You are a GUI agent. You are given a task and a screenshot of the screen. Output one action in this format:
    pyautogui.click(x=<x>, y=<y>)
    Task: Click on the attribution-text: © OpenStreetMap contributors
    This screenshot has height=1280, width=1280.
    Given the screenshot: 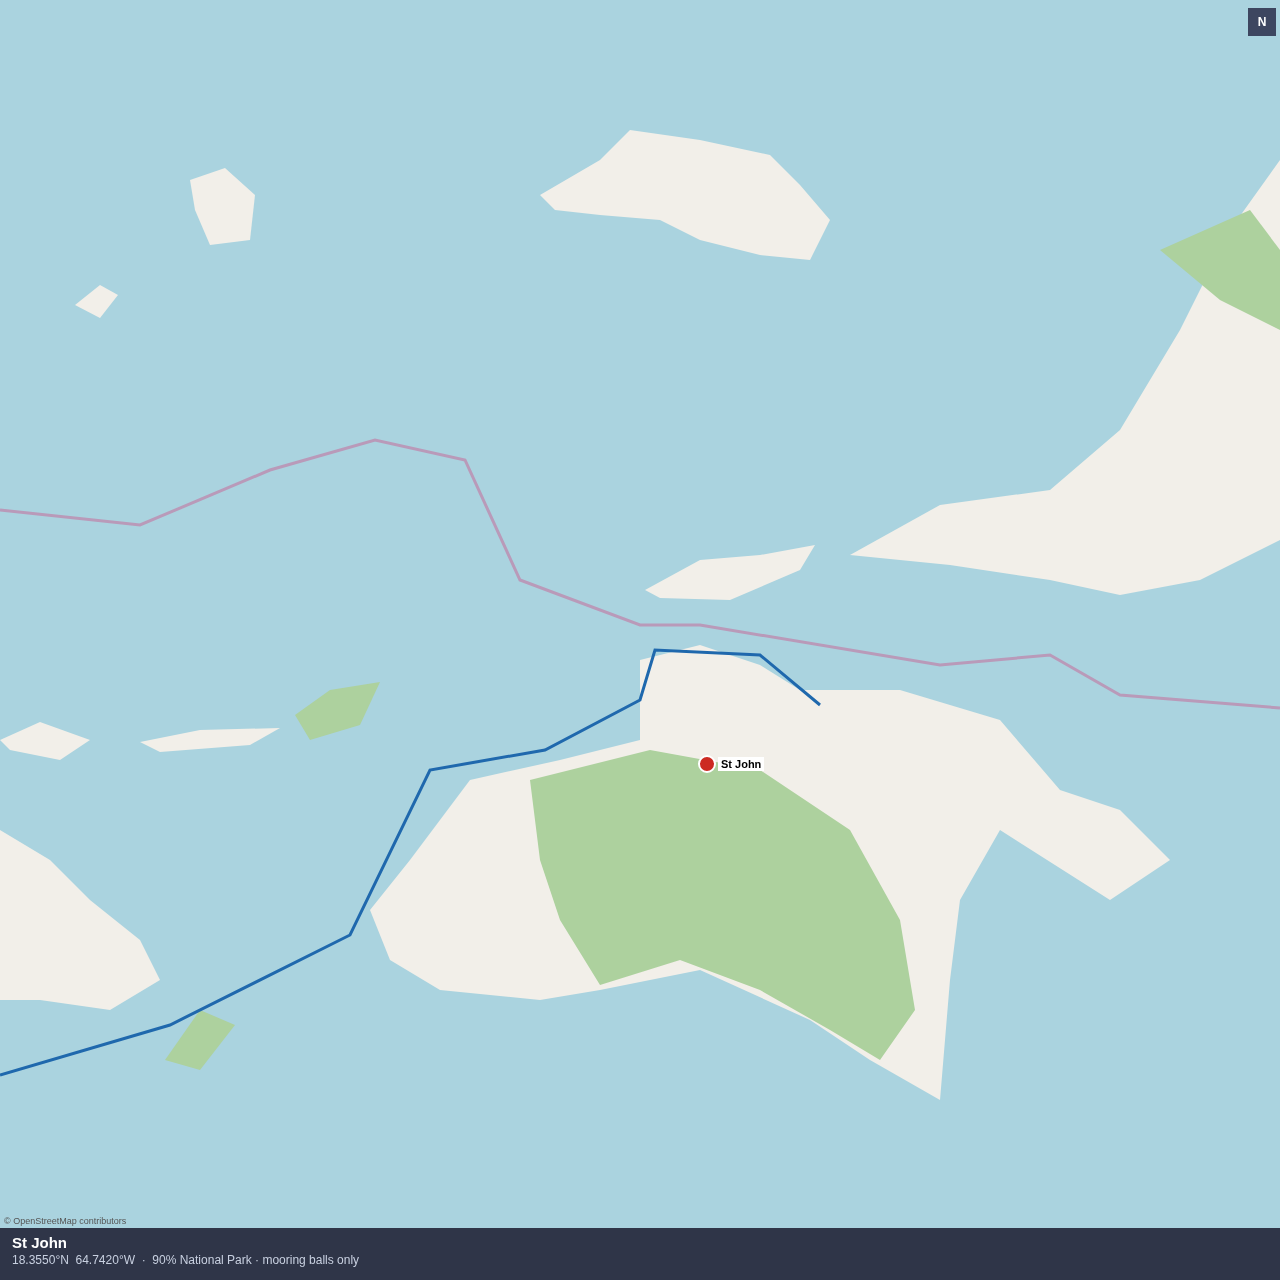 What is the action you would take?
    pyautogui.click(x=65, y=1221)
    